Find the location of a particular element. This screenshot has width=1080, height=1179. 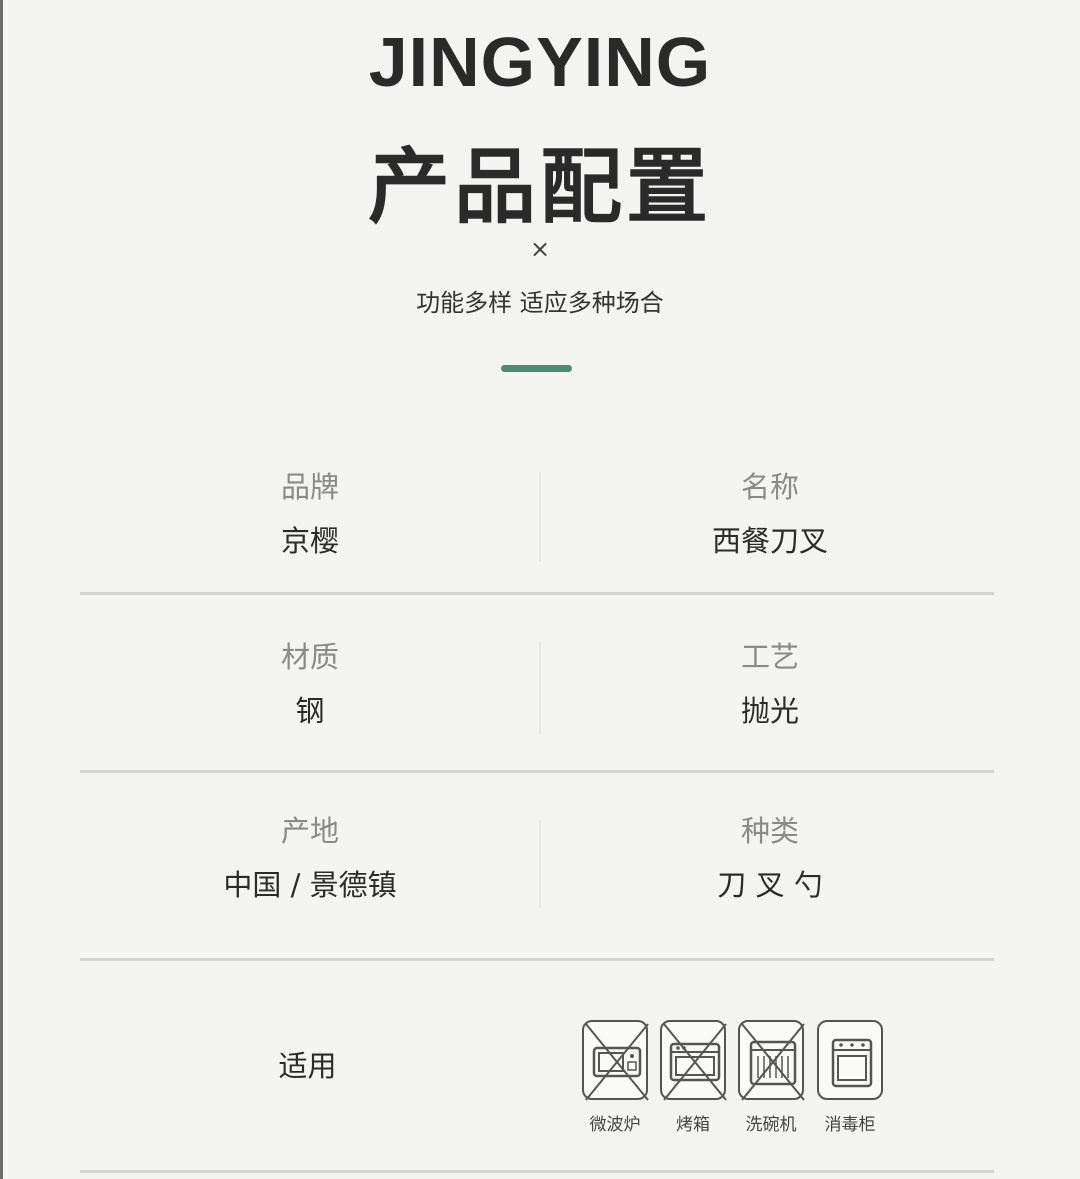

accent-bar is located at coordinates (536, 368).